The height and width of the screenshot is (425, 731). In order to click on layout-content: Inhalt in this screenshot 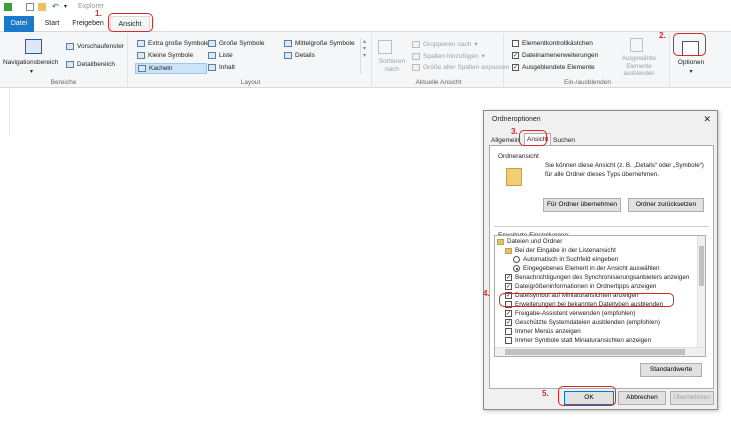, I will do `click(221, 67)`.